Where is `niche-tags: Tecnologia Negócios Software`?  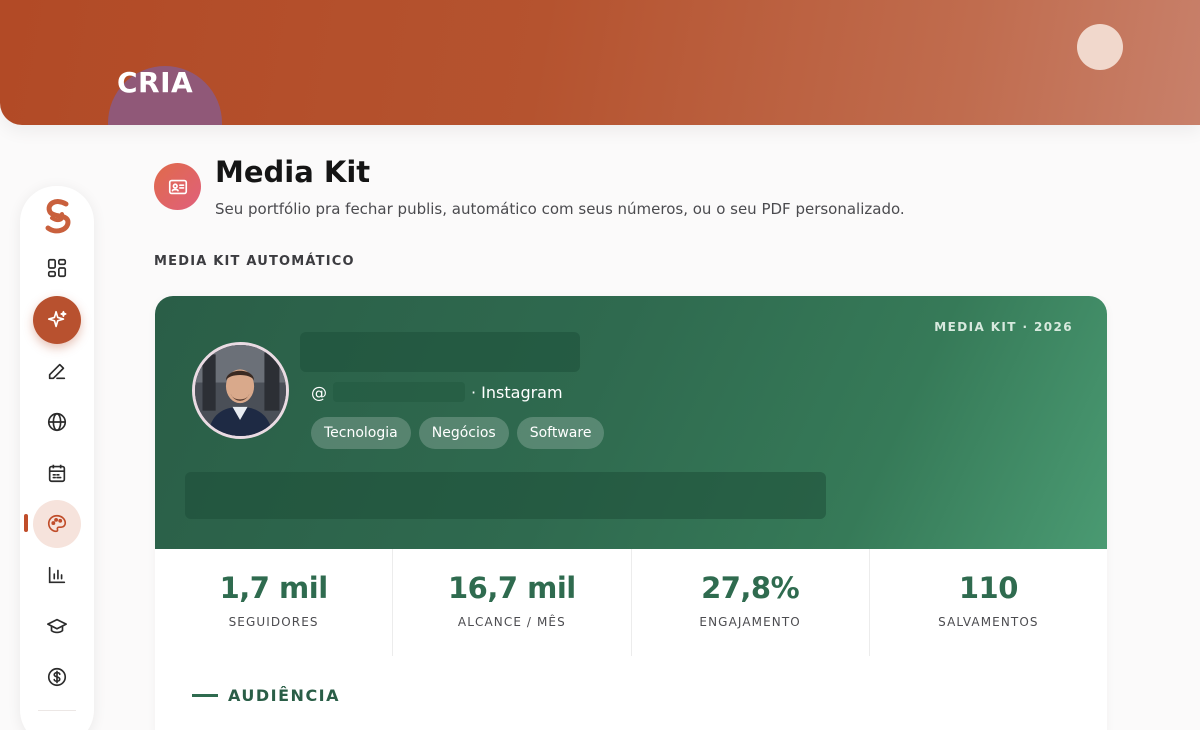 niche-tags: Tecnologia Negócios Software is located at coordinates (458, 433).